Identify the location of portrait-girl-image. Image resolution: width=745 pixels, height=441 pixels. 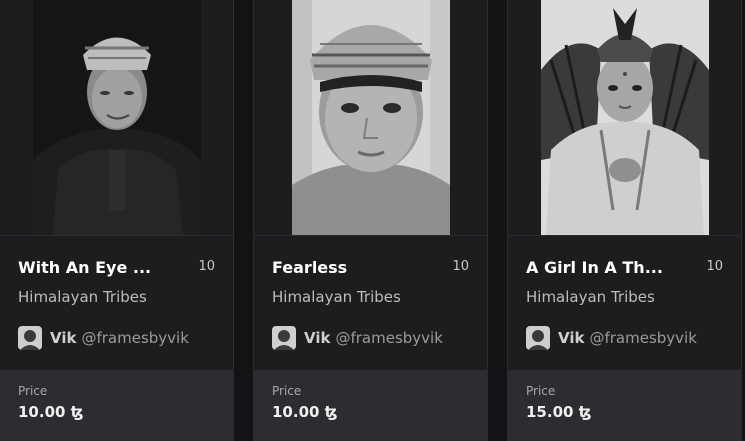
(624, 117).